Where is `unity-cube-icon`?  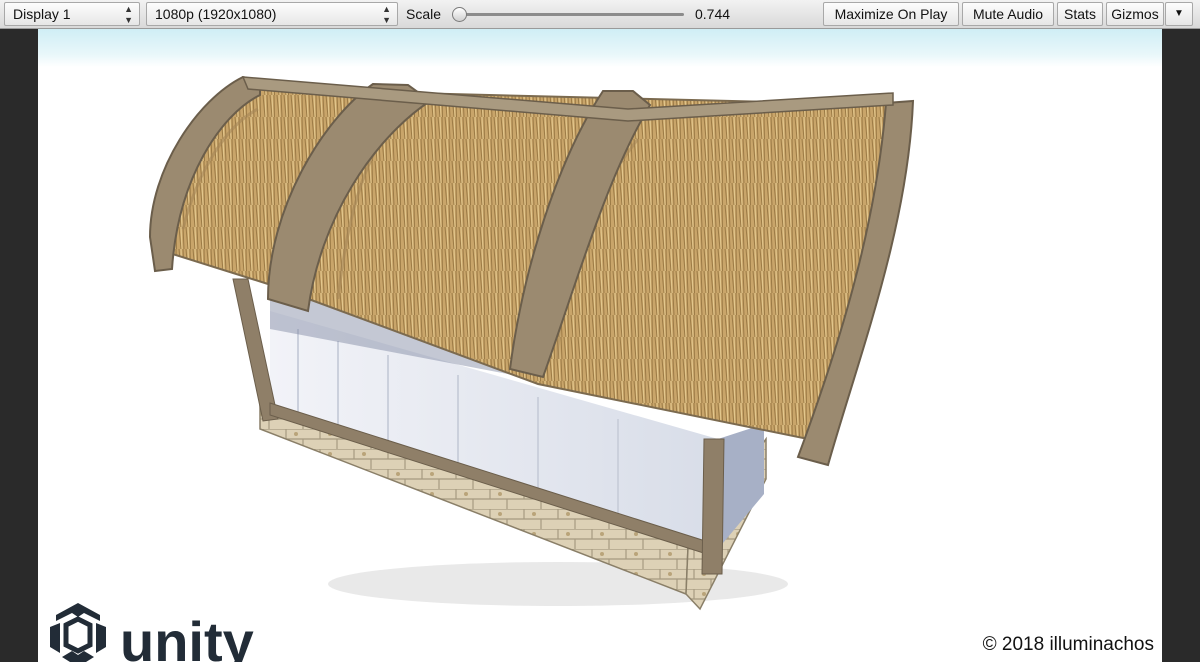
unity-cube-icon is located at coordinates (78, 632).